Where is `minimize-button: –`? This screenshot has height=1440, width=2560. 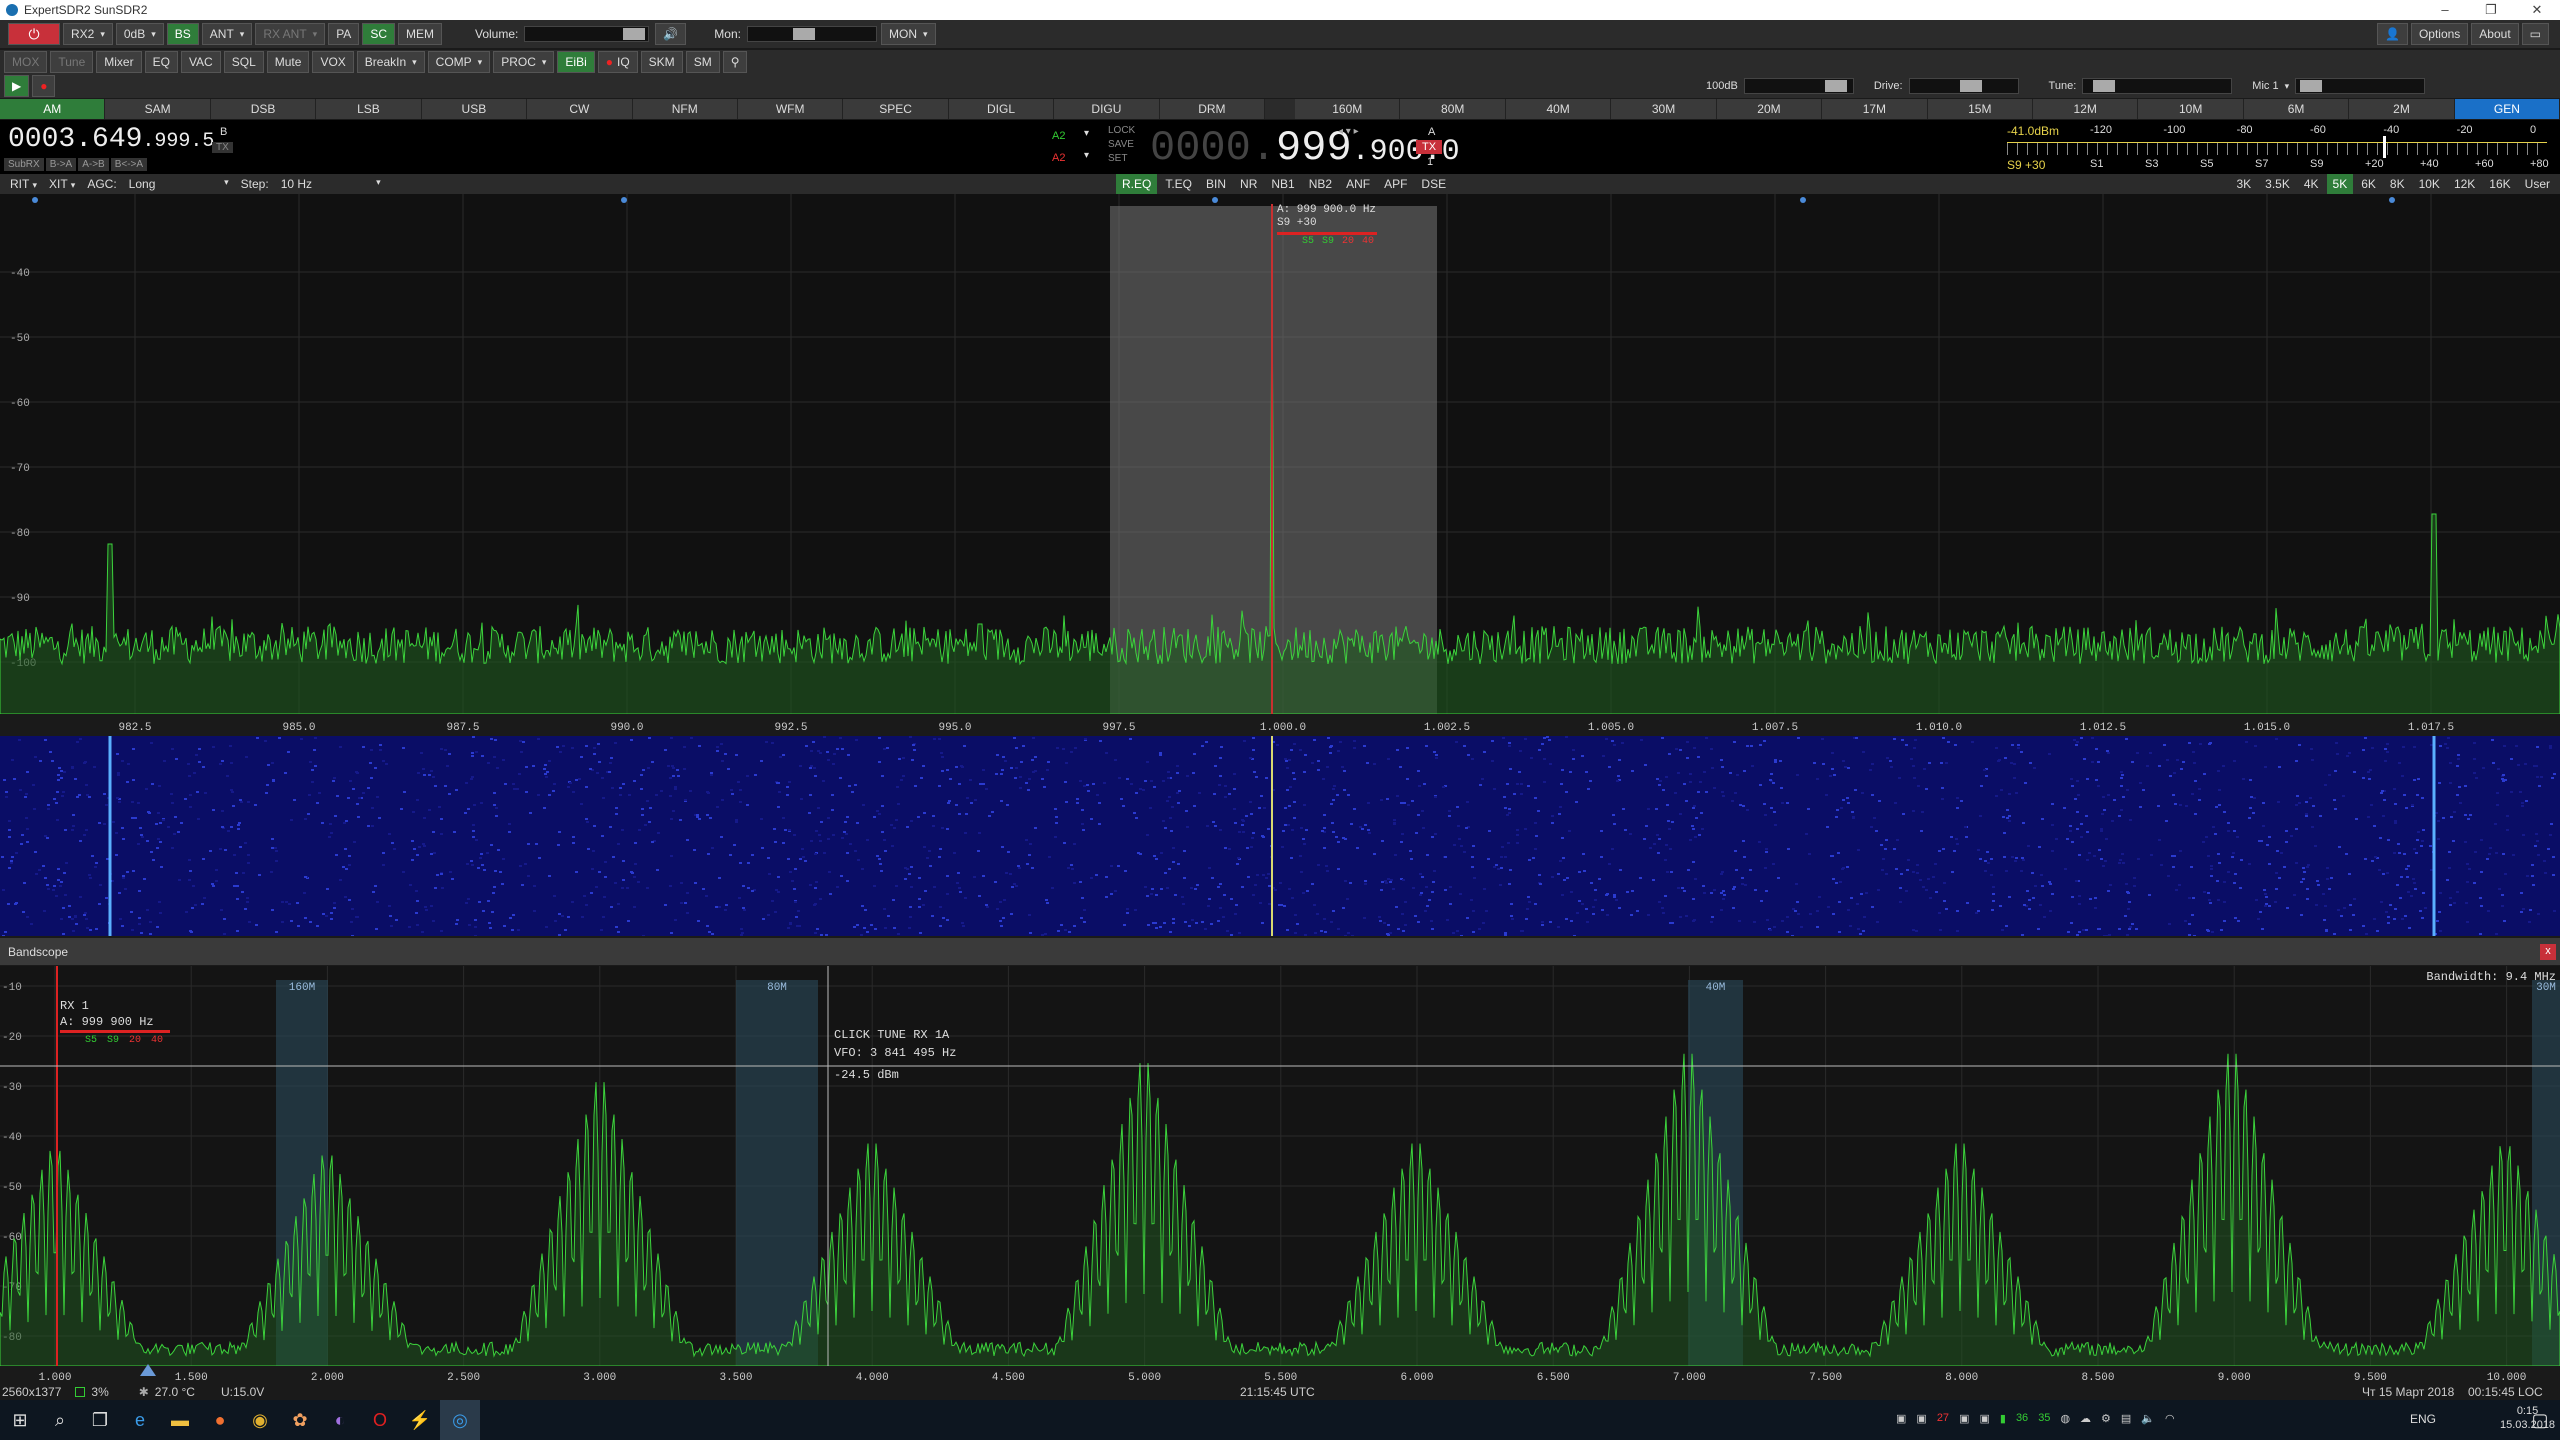 minimize-button: – is located at coordinates (2445, 10).